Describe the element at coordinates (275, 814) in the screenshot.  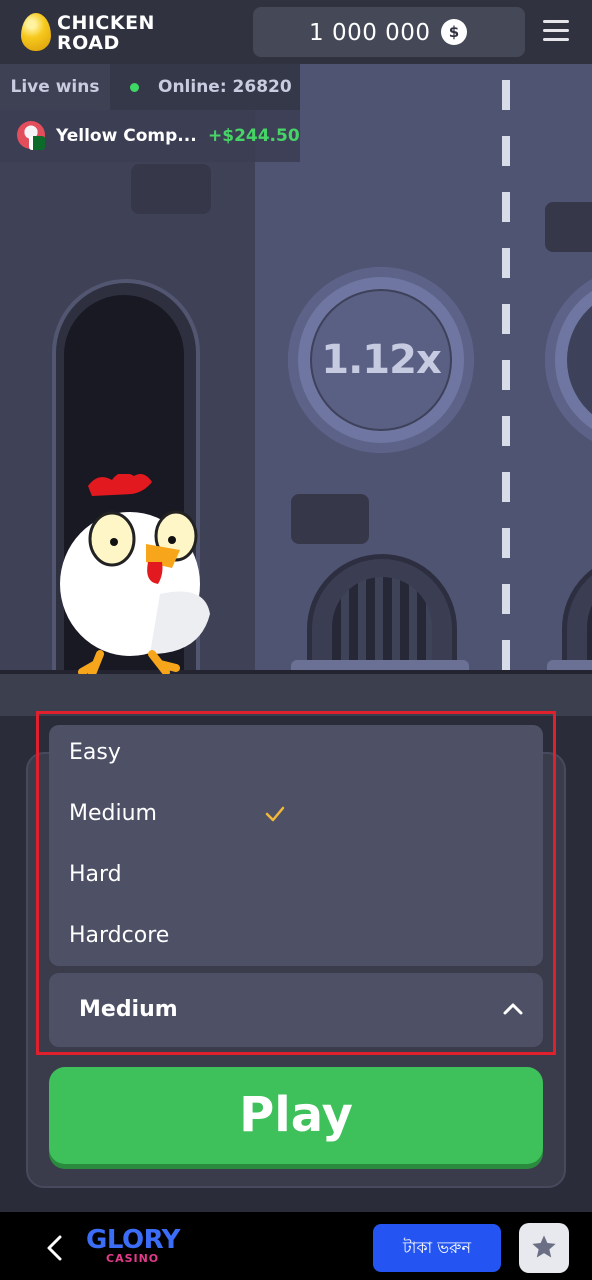
I see `checkmark-icon` at that location.